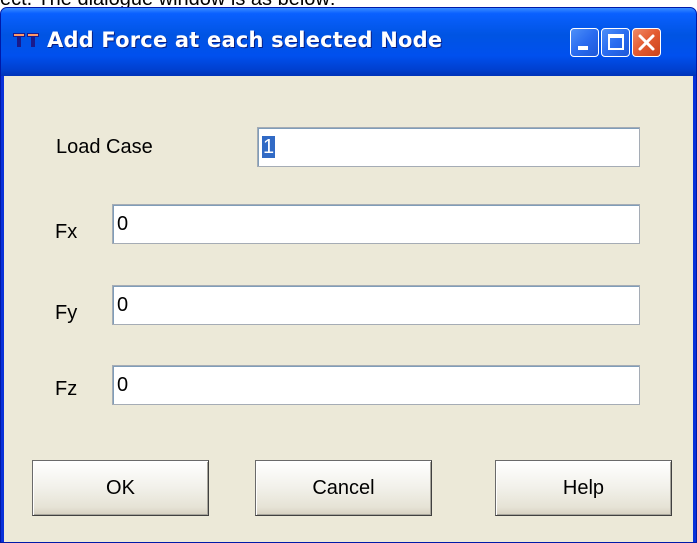 The image size is (697, 543). What do you see at coordinates (376, 385) in the screenshot?
I see `fz-field: 0` at bounding box center [376, 385].